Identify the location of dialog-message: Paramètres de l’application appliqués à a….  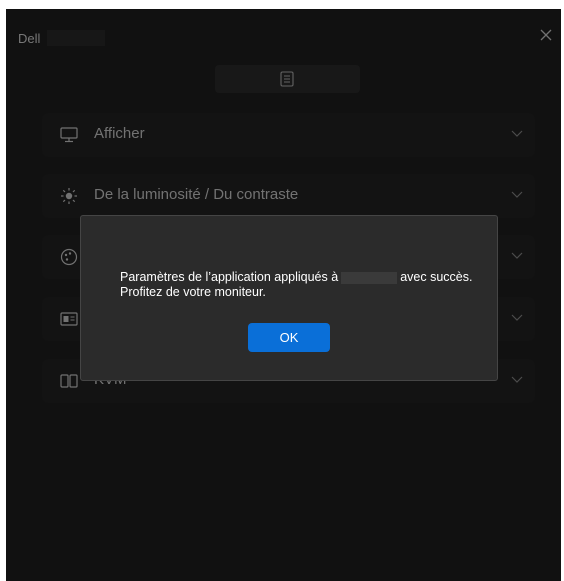
(296, 285).